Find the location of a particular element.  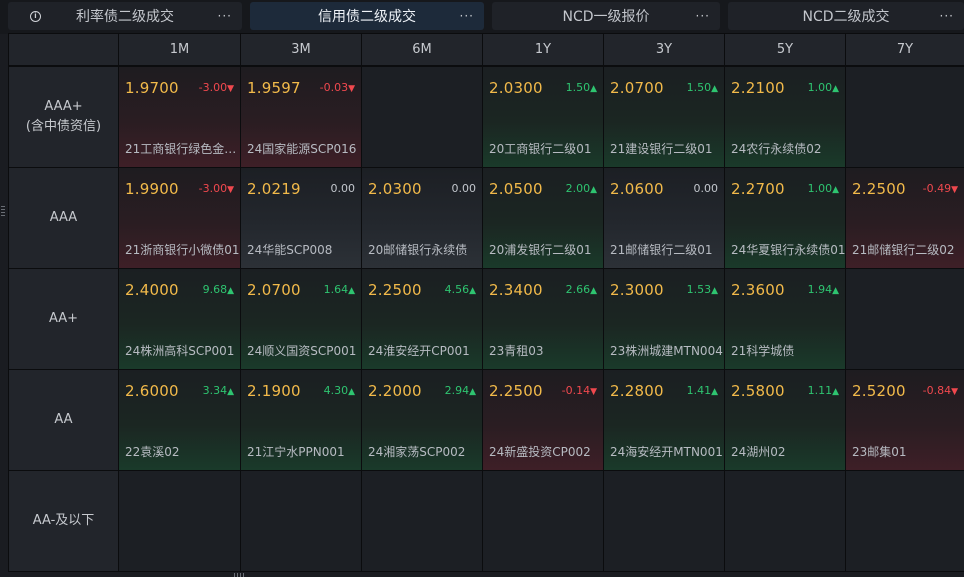

header-corner is located at coordinates (63, 49).